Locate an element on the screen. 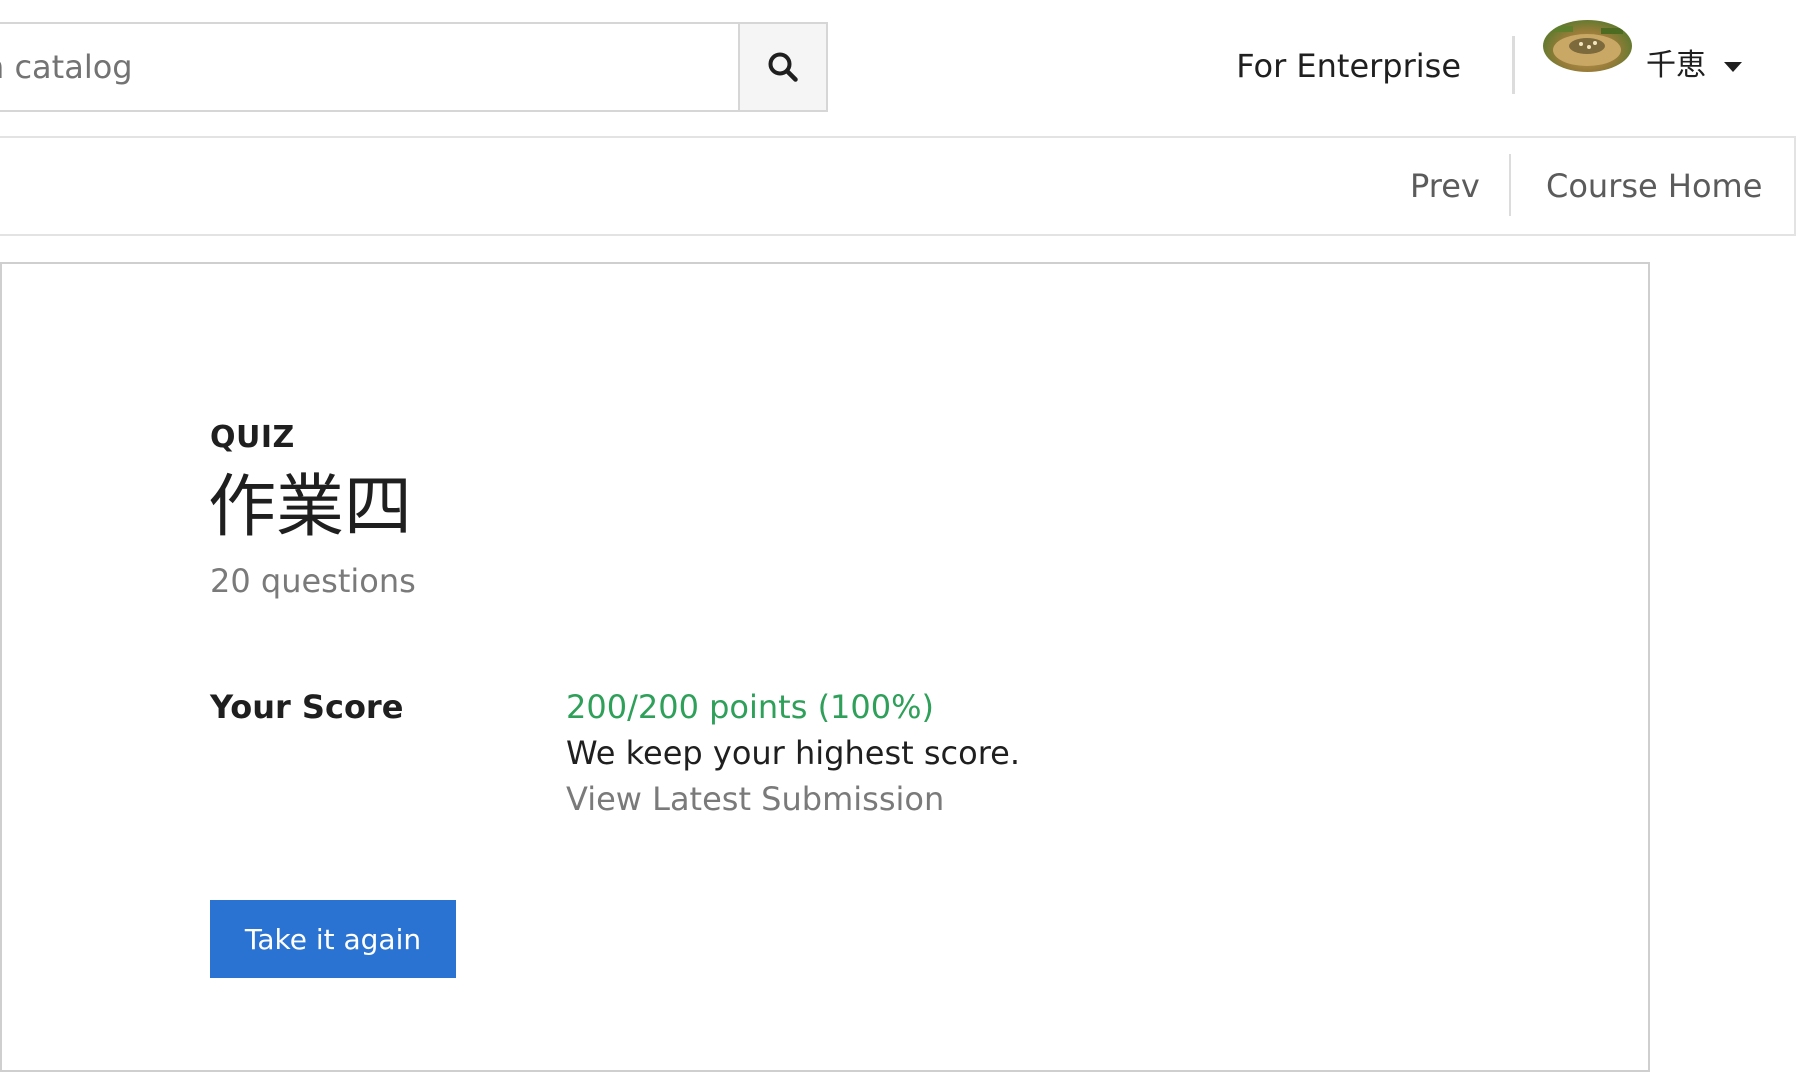 This screenshot has width=1796, height=1072. course-home-link: Course Home is located at coordinates (1654, 186).